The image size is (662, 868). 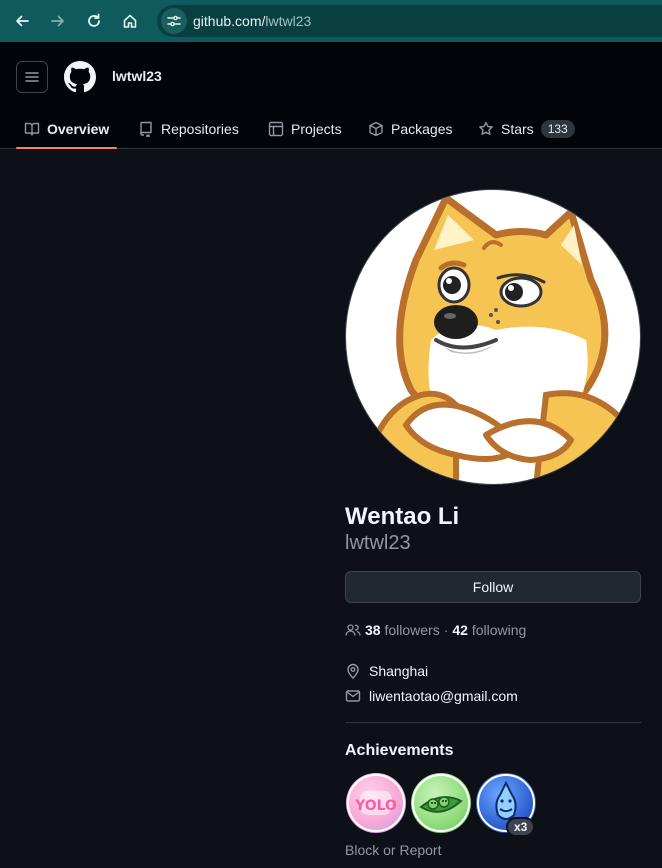 I want to click on book-icon, so click(x=32, y=129).